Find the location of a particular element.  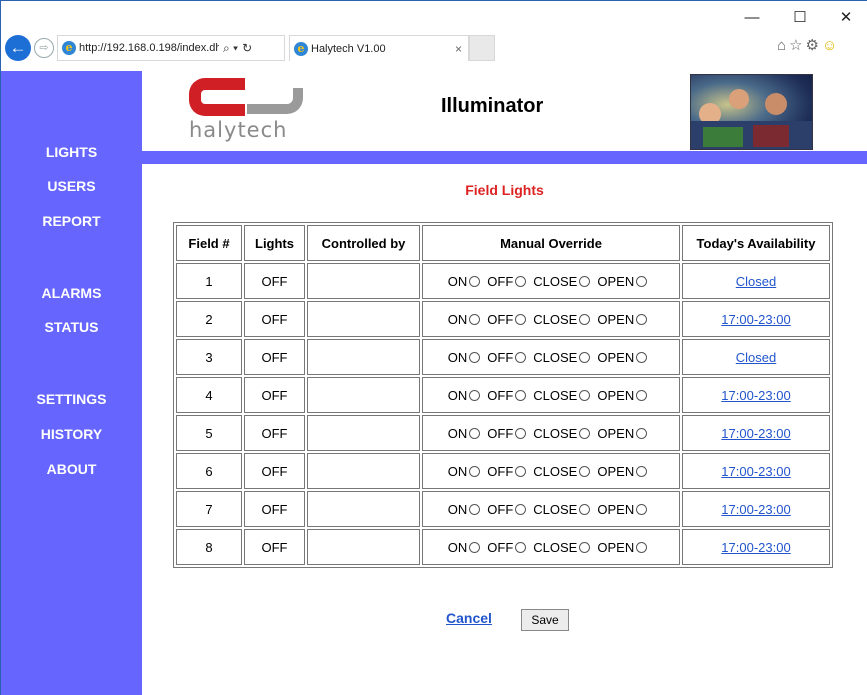

address-bar: e http://192.168.0.198/index.dh ⌕ ▾ ↻ is located at coordinates (171, 48).